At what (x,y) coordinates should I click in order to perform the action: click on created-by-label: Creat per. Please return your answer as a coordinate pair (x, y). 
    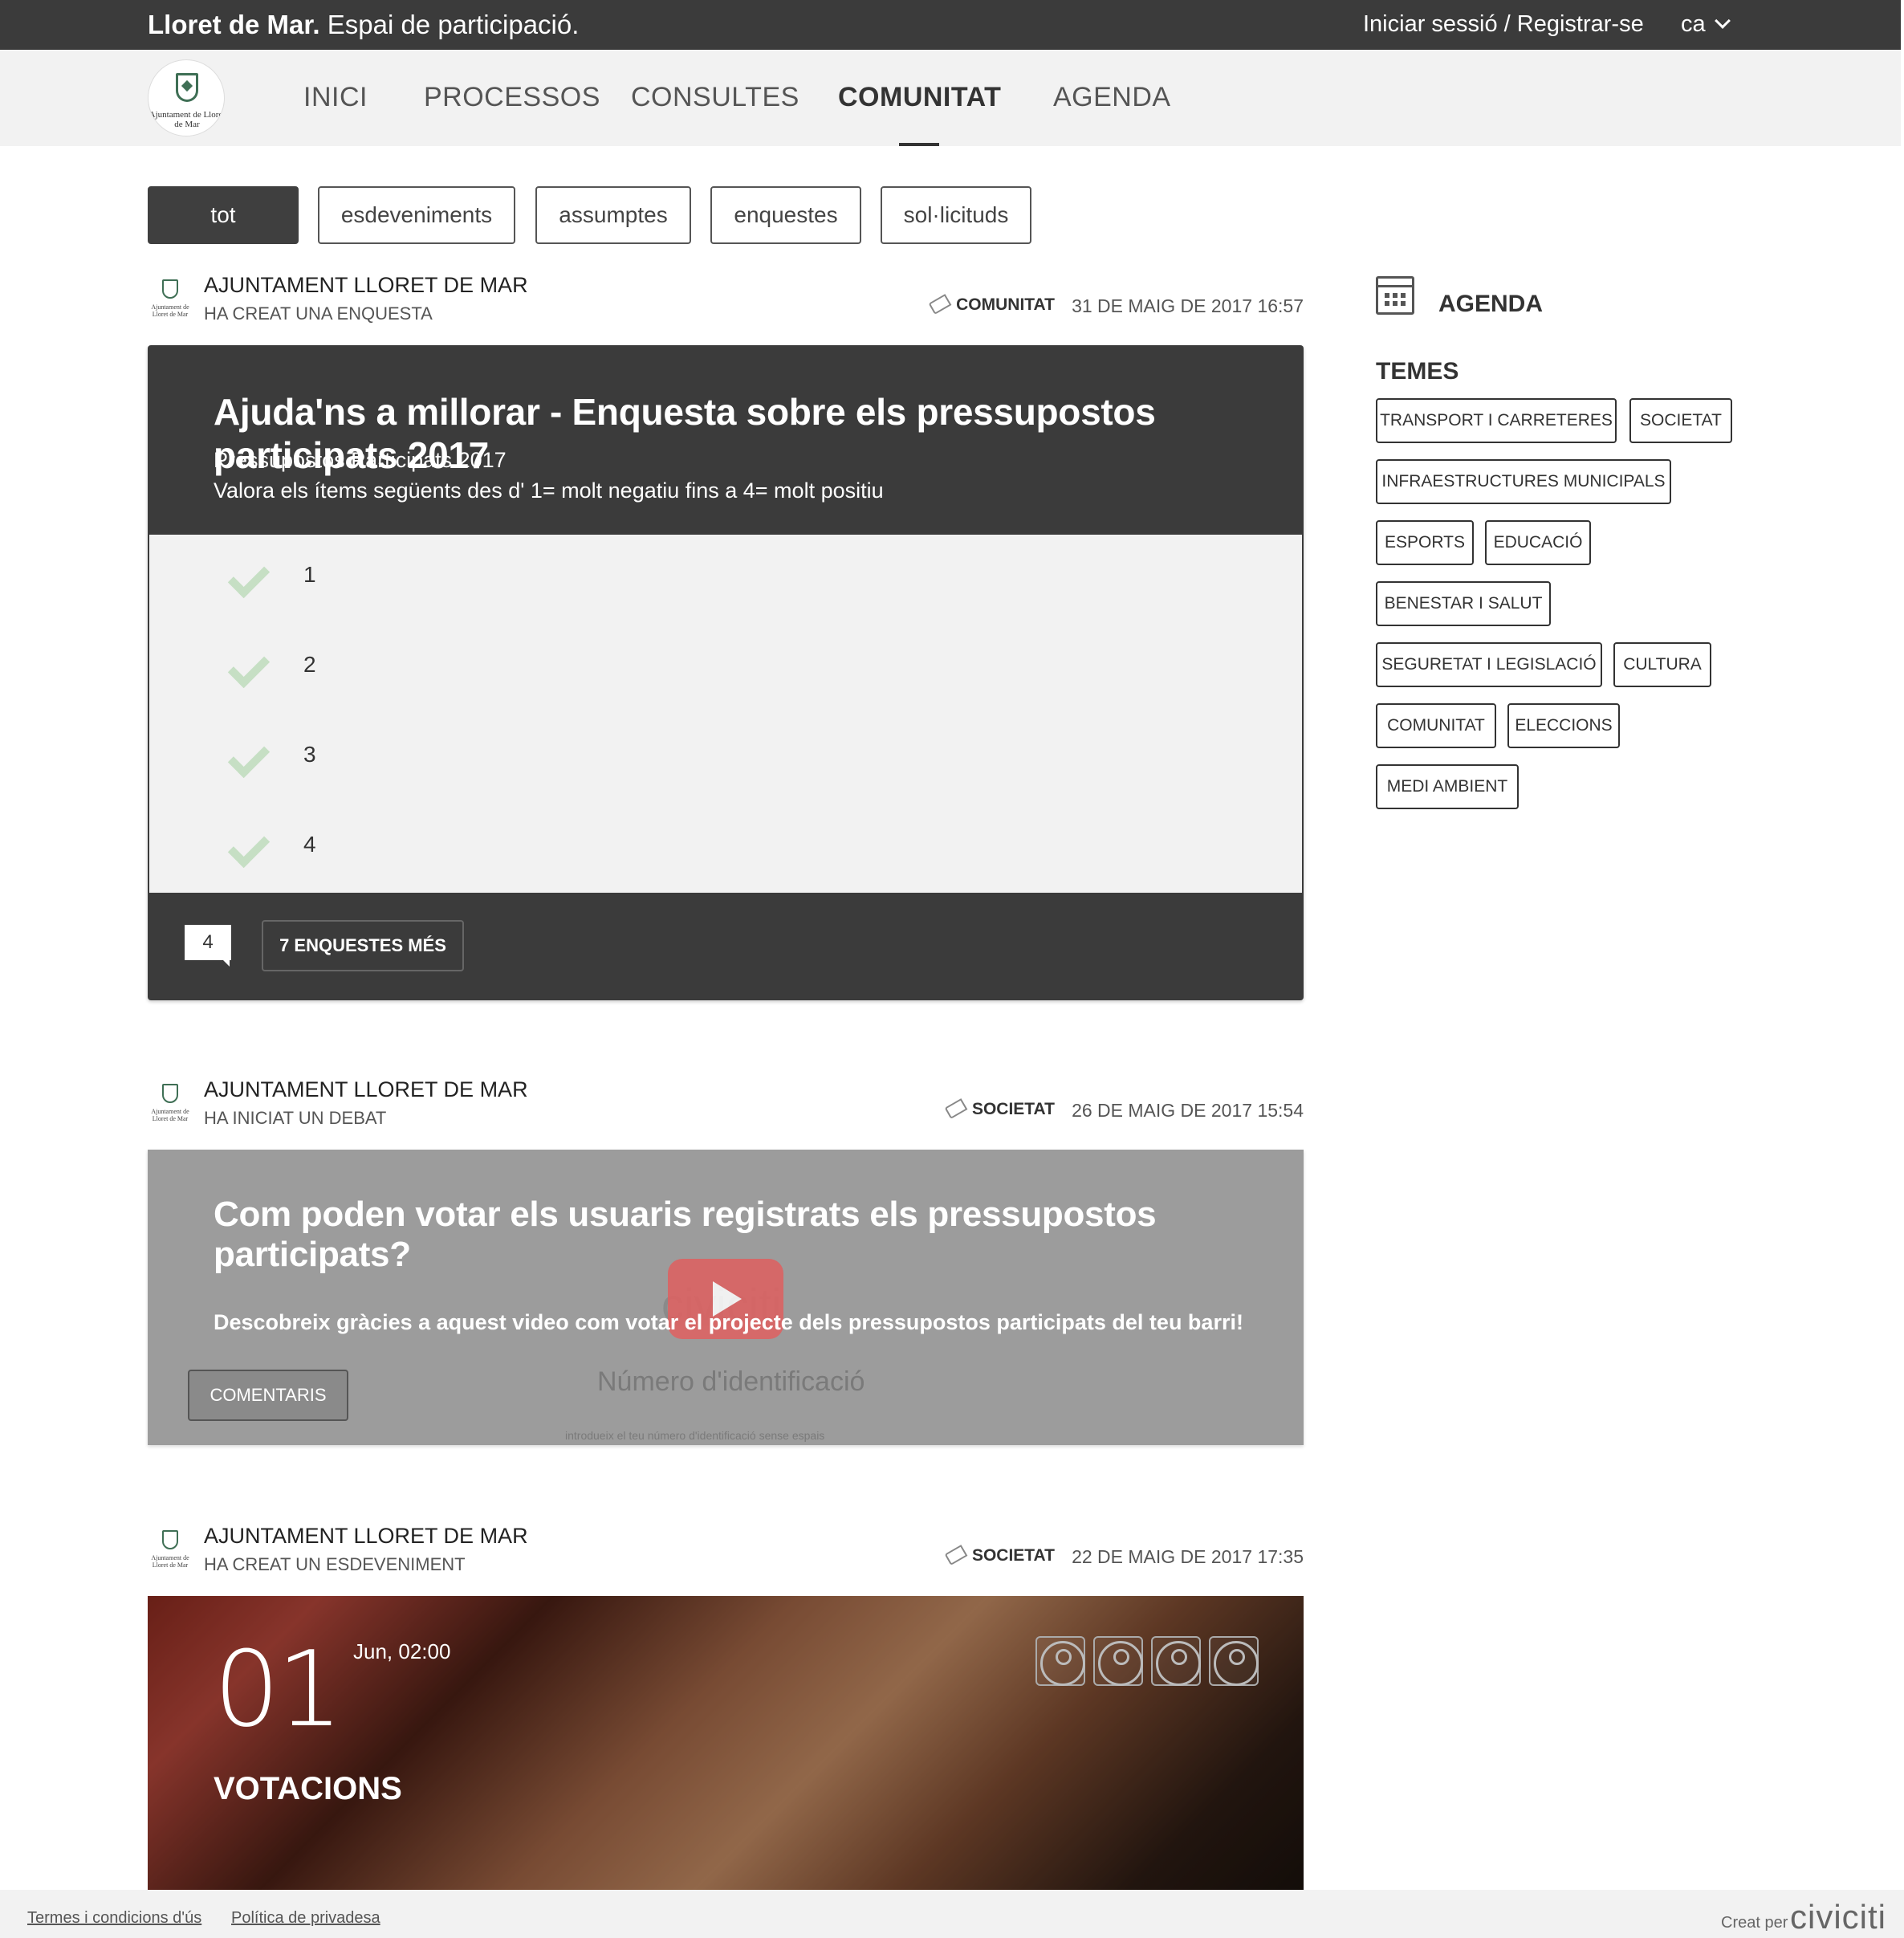
    Looking at the image, I should click on (1754, 1923).